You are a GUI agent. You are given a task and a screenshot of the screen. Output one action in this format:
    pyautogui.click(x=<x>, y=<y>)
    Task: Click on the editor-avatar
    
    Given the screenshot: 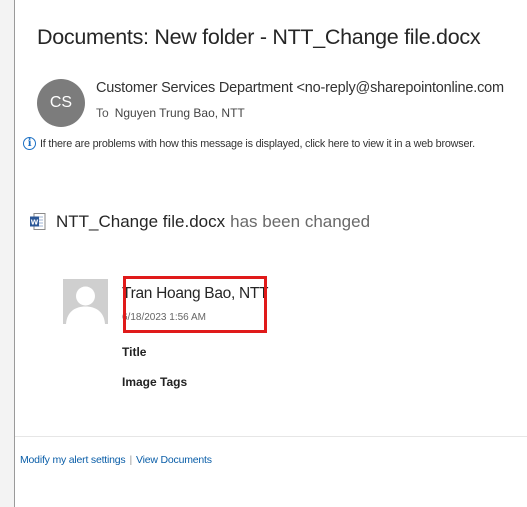 What is the action you would take?
    pyautogui.click(x=85, y=301)
    